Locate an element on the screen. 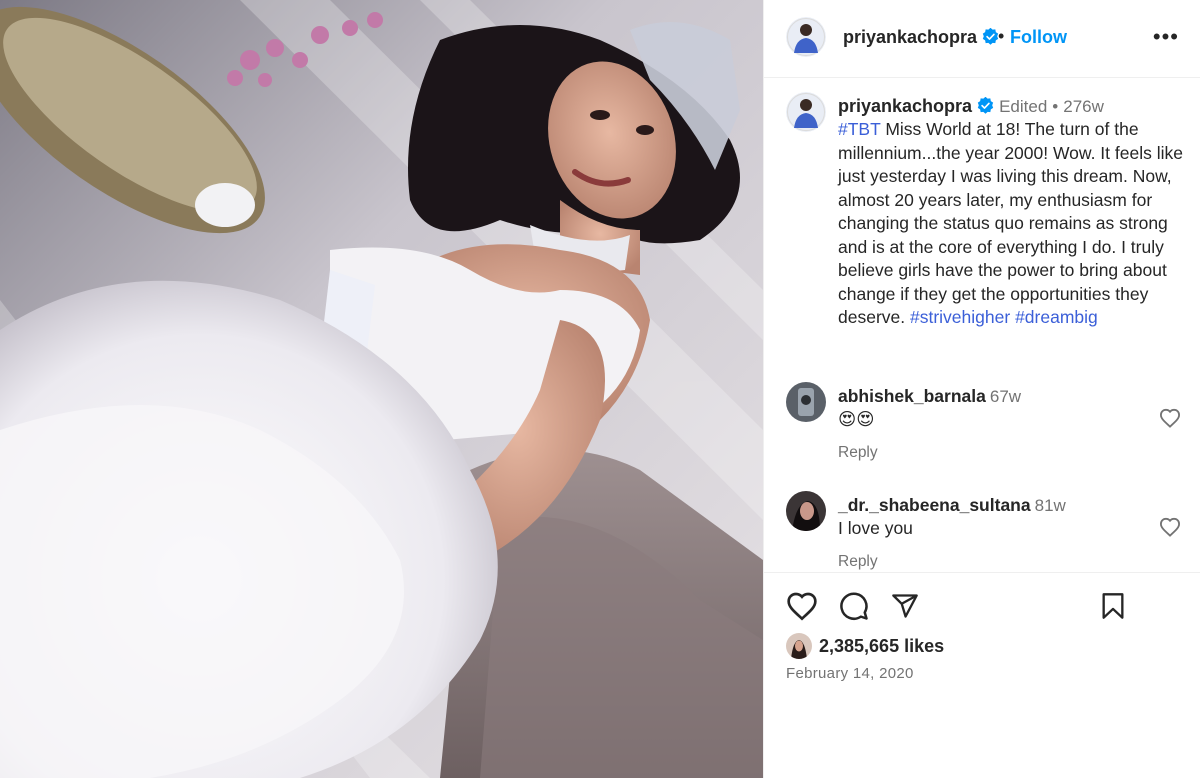 This screenshot has width=1200, height=779. comment-header: abhishek_barnala 67w is located at coordinates (929, 396).